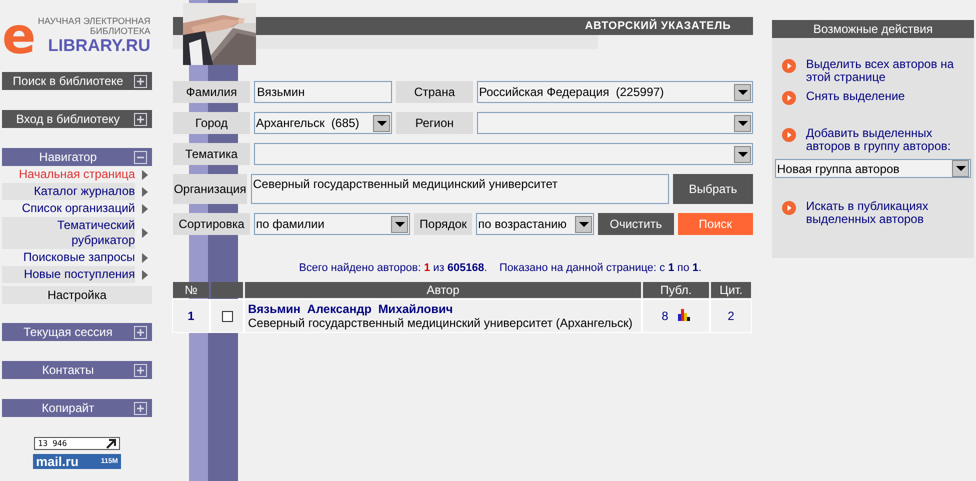 Image resolution: width=976 pixels, height=481 pixels. Describe the element at coordinates (77, 119) in the screenshot. I see `sidebar-section-header: Вход в библиотеку` at that location.